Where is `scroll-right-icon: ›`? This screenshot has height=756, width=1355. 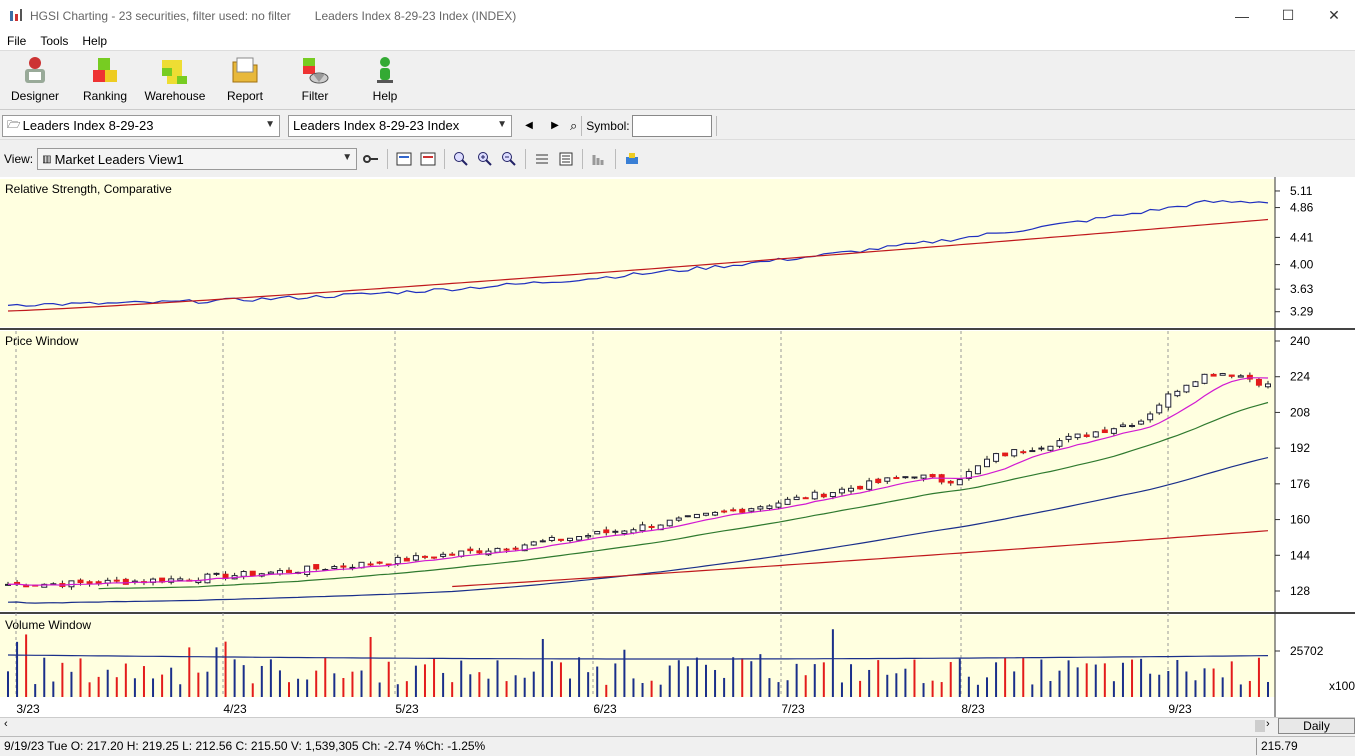 scroll-right-icon: › is located at coordinates (1268, 724).